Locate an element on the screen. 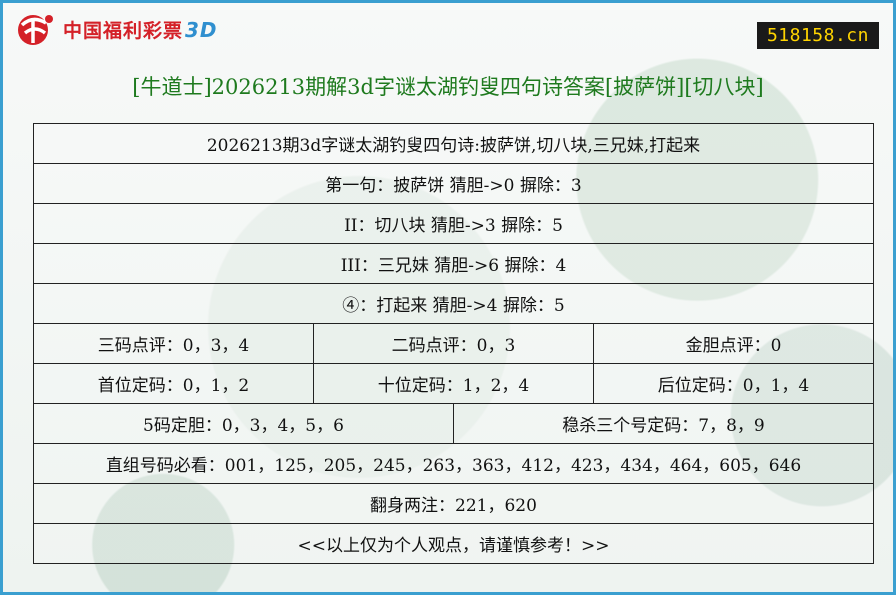  table-row: 三码点评：0，3，4 二码点评：0，3 金胆点评：0 is located at coordinates (454, 343).